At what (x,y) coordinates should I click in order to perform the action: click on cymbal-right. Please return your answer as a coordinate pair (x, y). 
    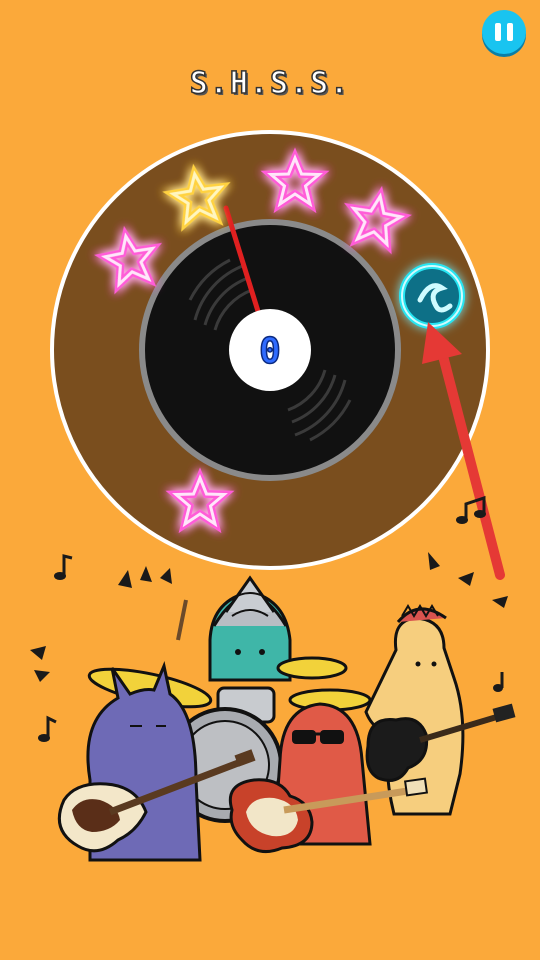
    Looking at the image, I should click on (312, 668).